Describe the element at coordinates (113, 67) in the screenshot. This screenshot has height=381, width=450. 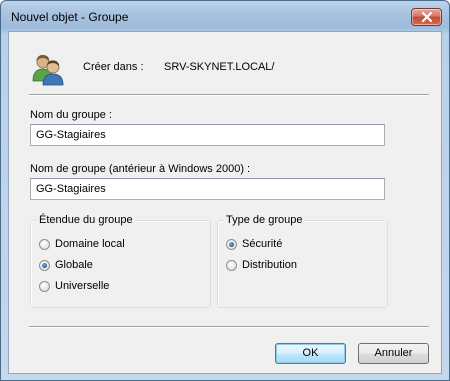
I see `create-in-label: Créer dans :` at that location.